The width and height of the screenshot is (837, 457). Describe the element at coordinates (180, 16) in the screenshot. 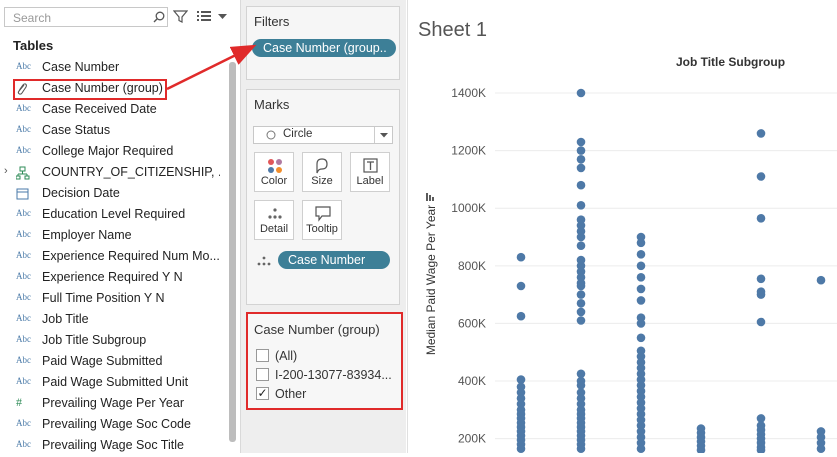

I see `filter-icon` at that location.